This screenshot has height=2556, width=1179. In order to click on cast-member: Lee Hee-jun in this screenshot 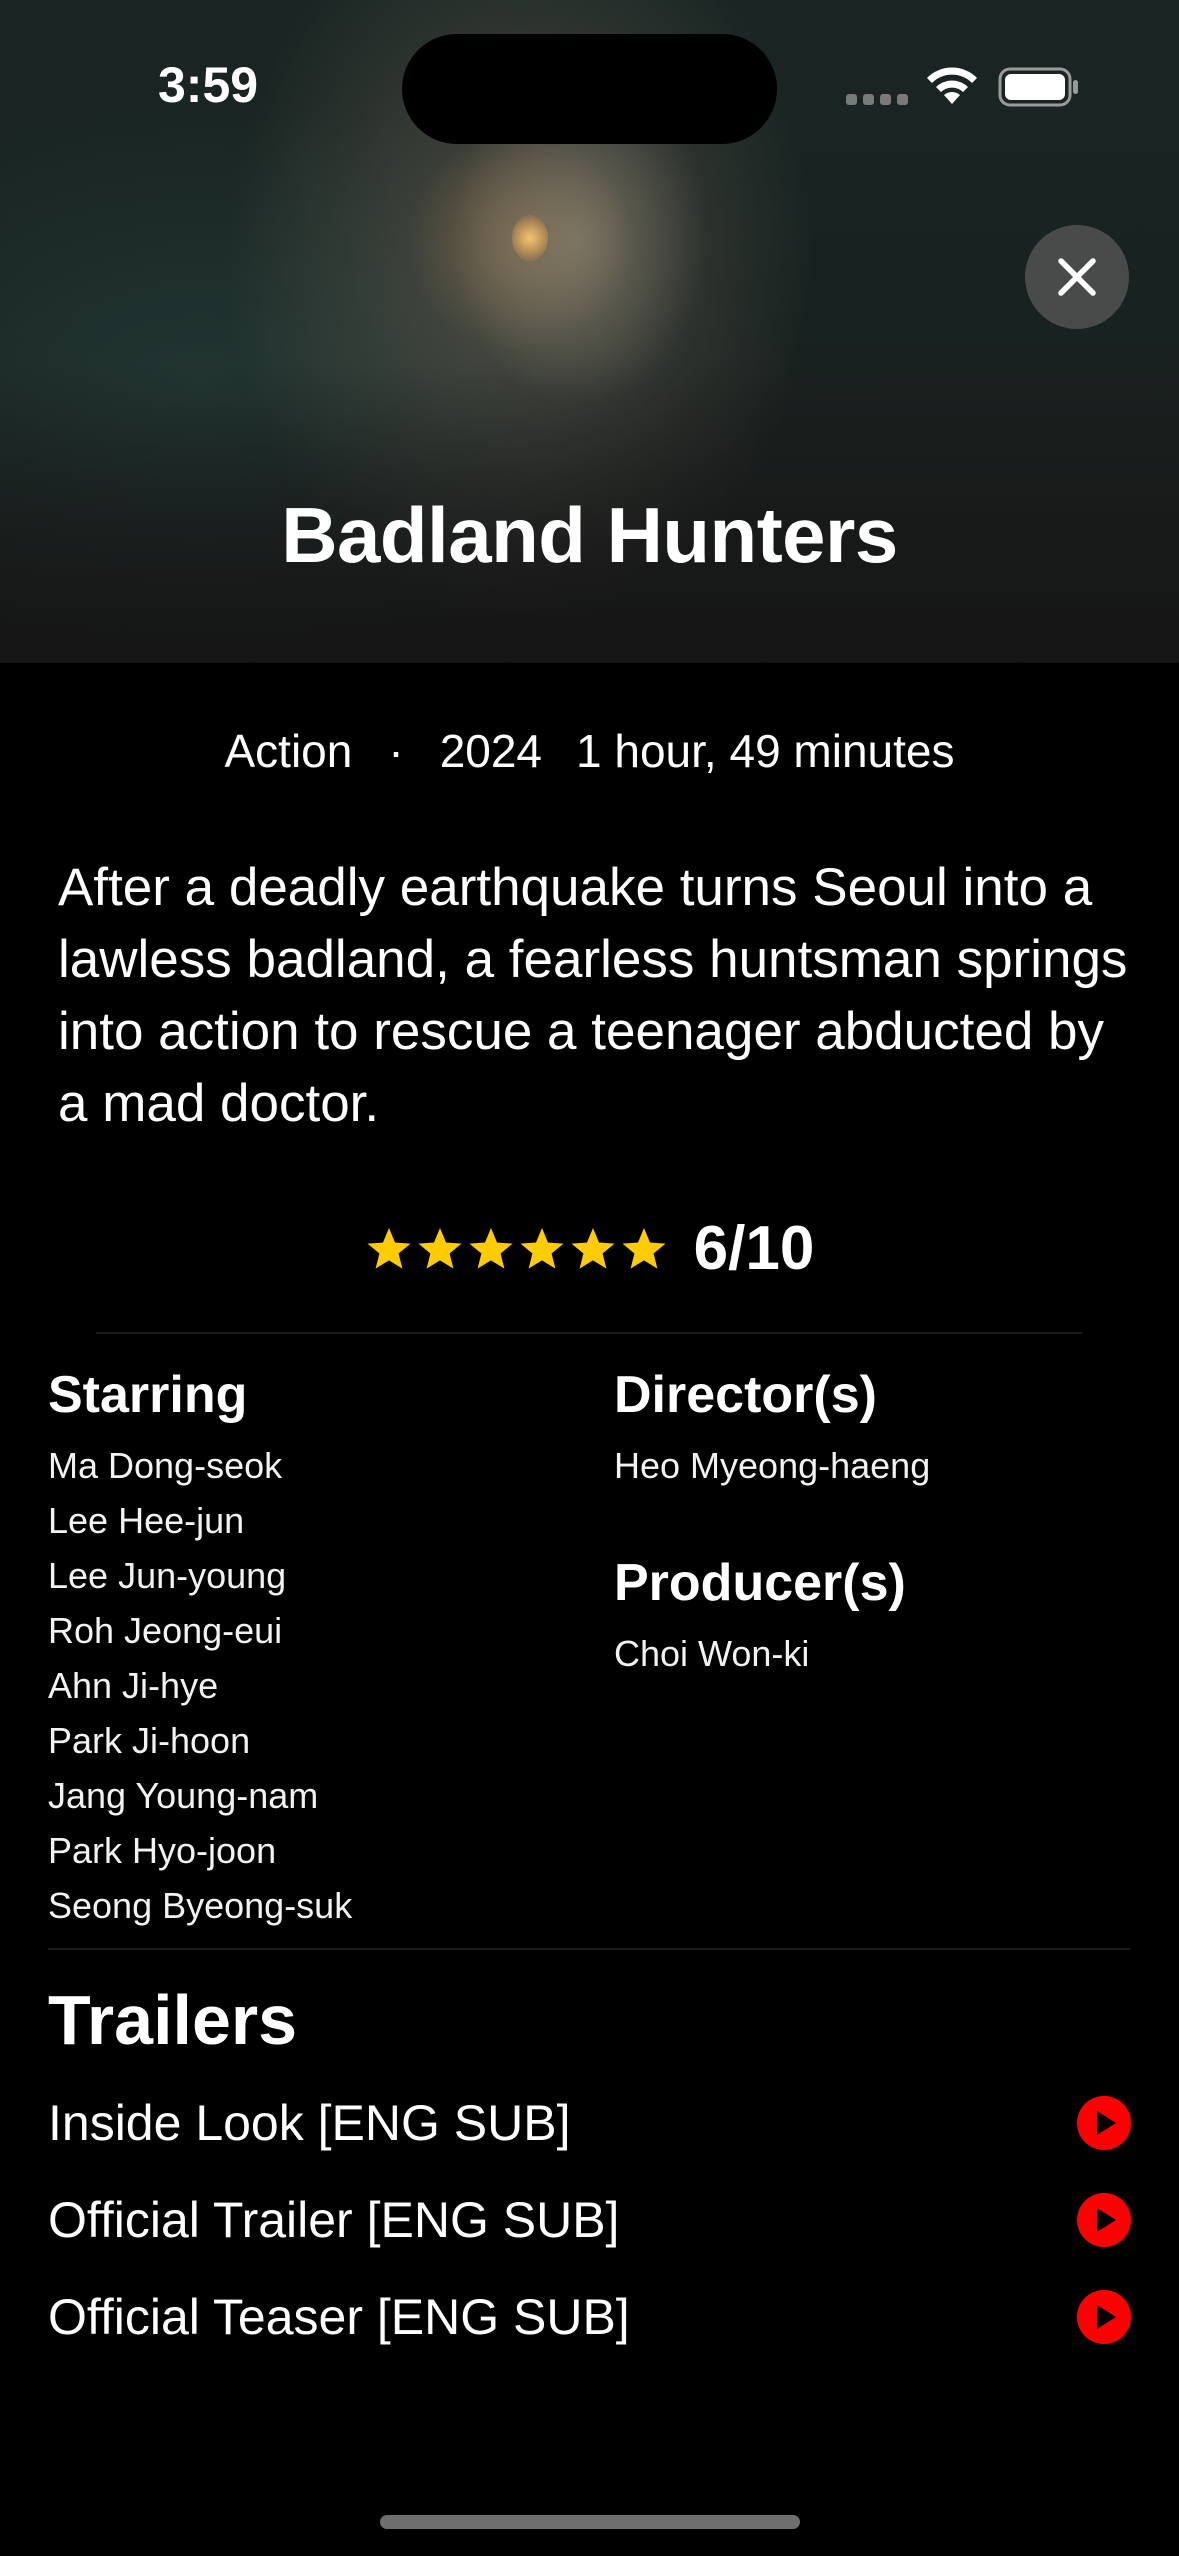, I will do `click(146, 1520)`.